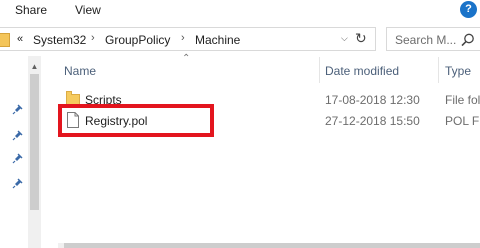  Describe the element at coordinates (217, 40) in the screenshot. I see `breadcrumb-machine: Machine` at that location.